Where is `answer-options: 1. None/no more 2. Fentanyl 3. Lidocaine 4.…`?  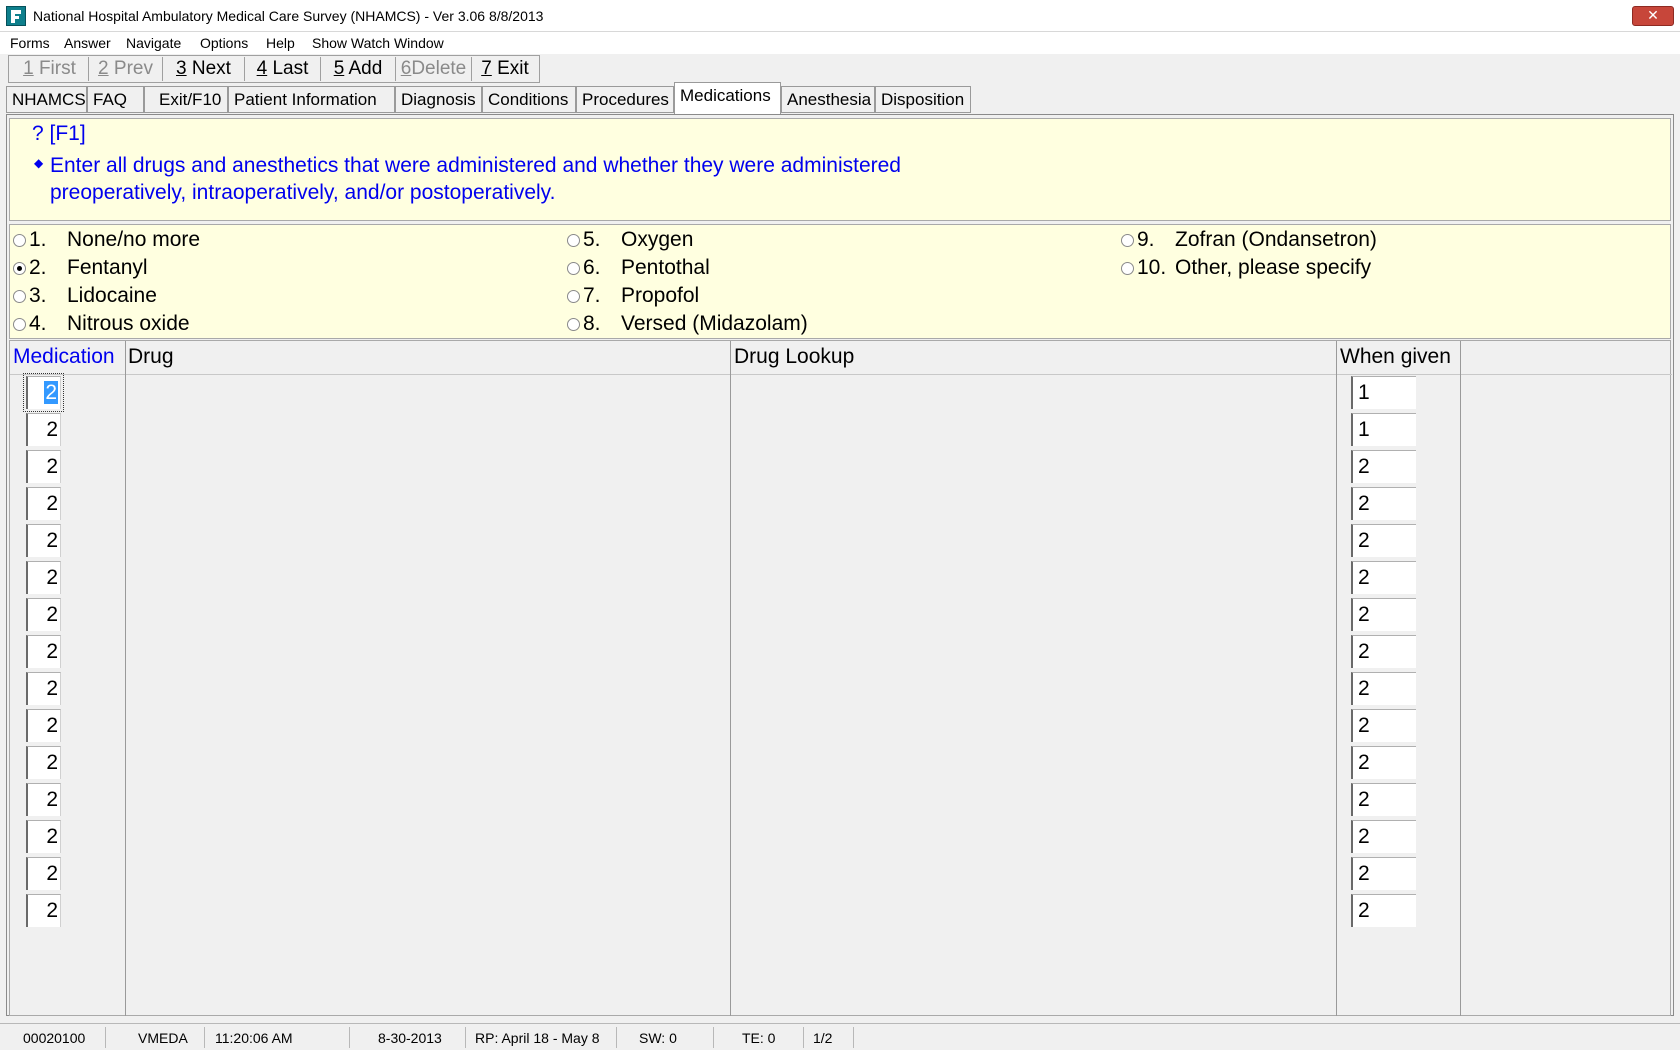 answer-options: 1. None/no more 2. Fentanyl 3. Lidocaine 4.… is located at coordinates (840, 281).